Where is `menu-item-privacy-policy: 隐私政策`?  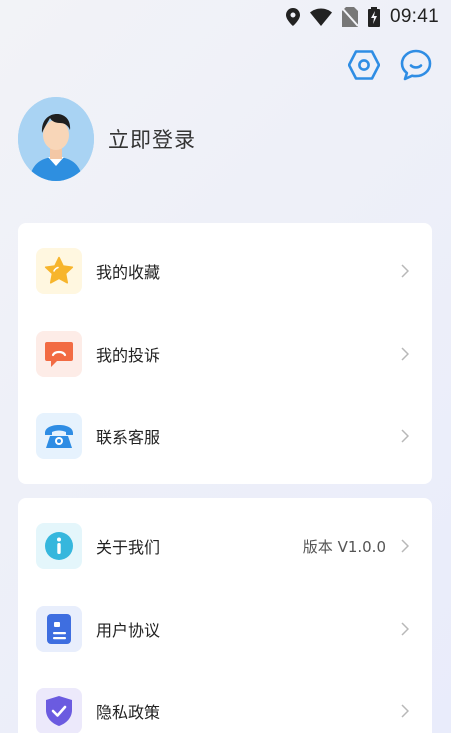 menu-item-privacy-policy: 隐私政策 is located at coordinates (225, 701).